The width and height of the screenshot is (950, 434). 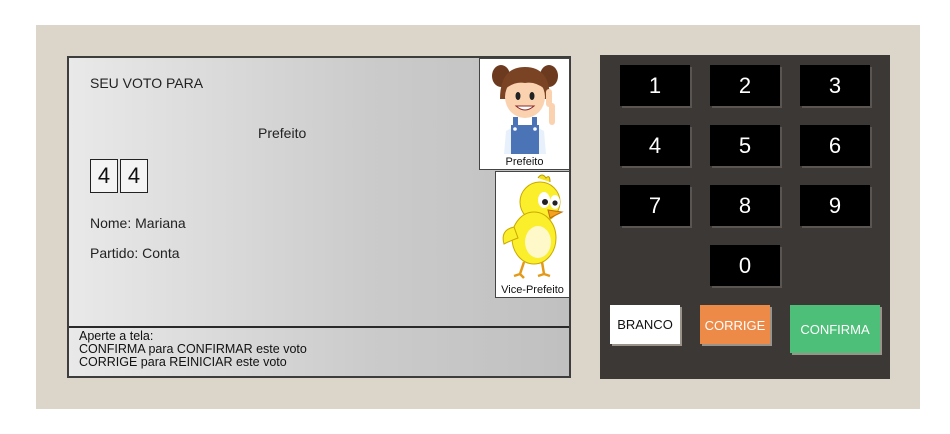 I want to click on key-8: 8, so click(x=745, y=205).